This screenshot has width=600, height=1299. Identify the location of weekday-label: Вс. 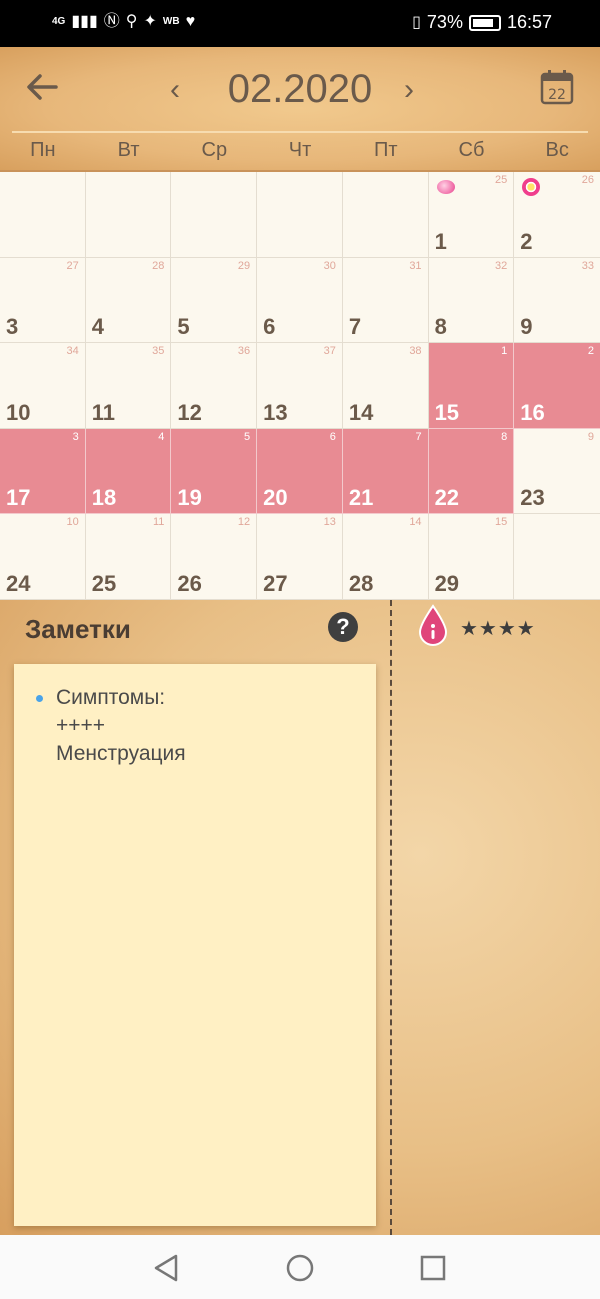
(557, 150).